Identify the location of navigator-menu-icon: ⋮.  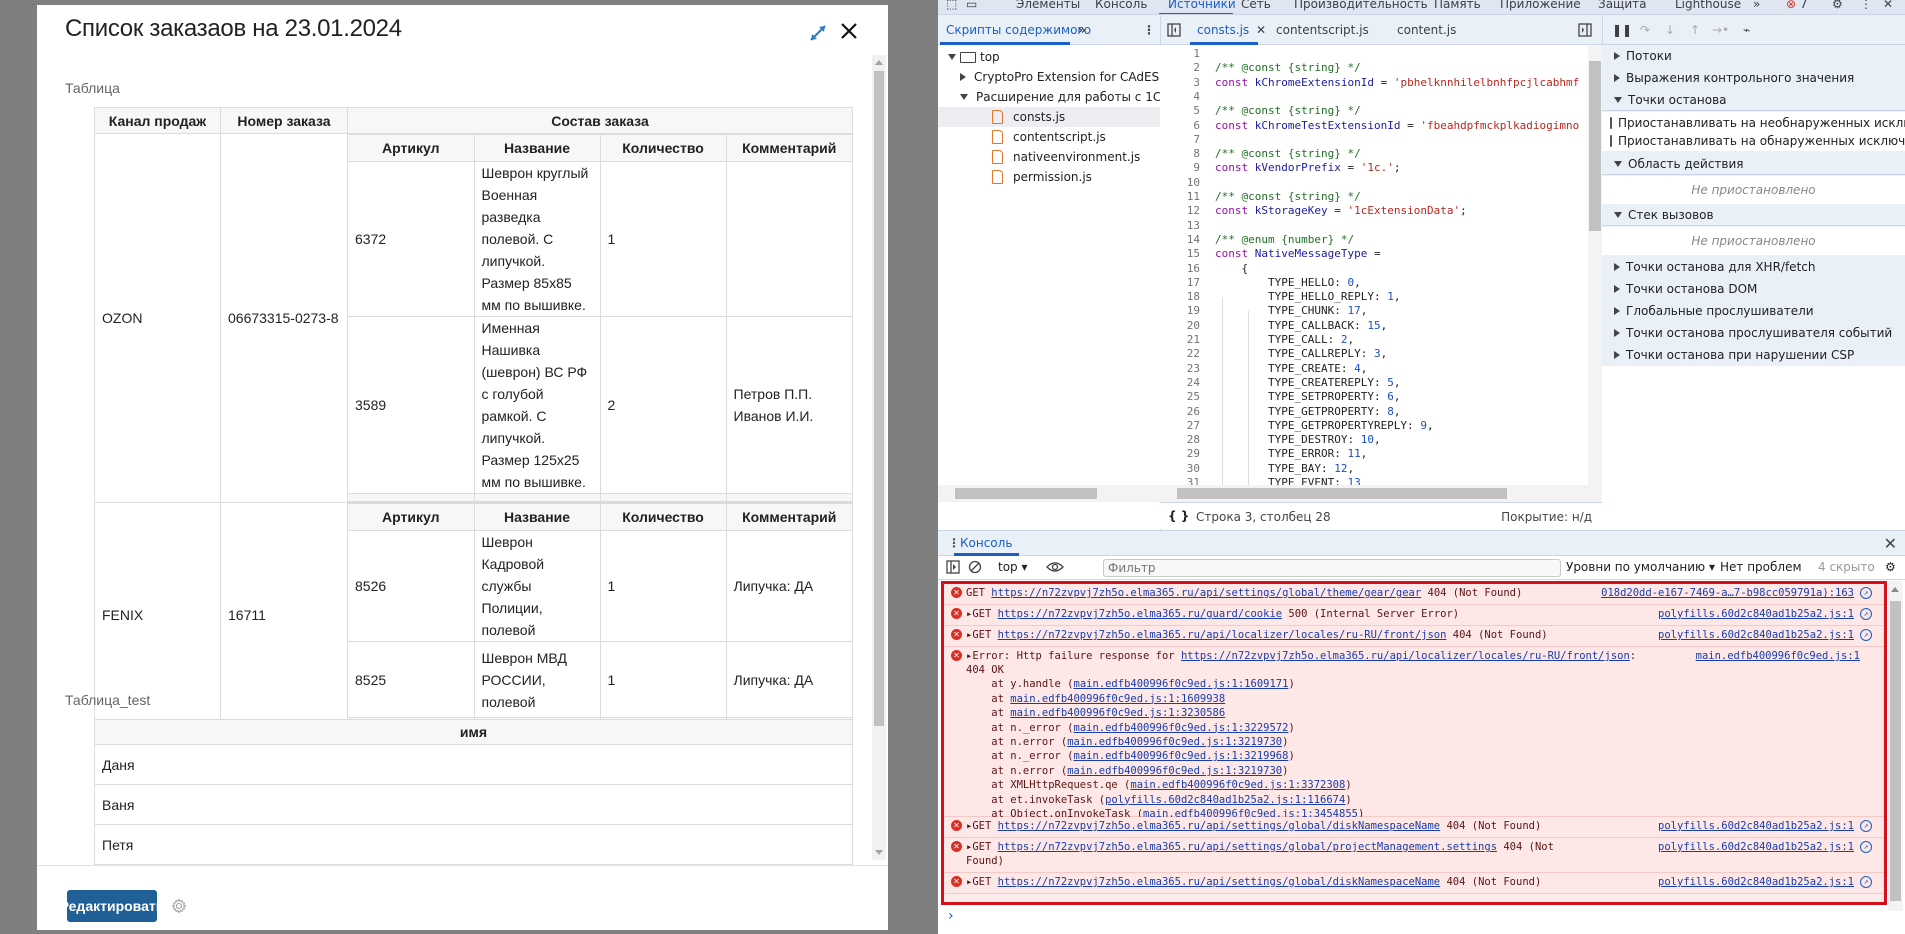
(1149, 30).